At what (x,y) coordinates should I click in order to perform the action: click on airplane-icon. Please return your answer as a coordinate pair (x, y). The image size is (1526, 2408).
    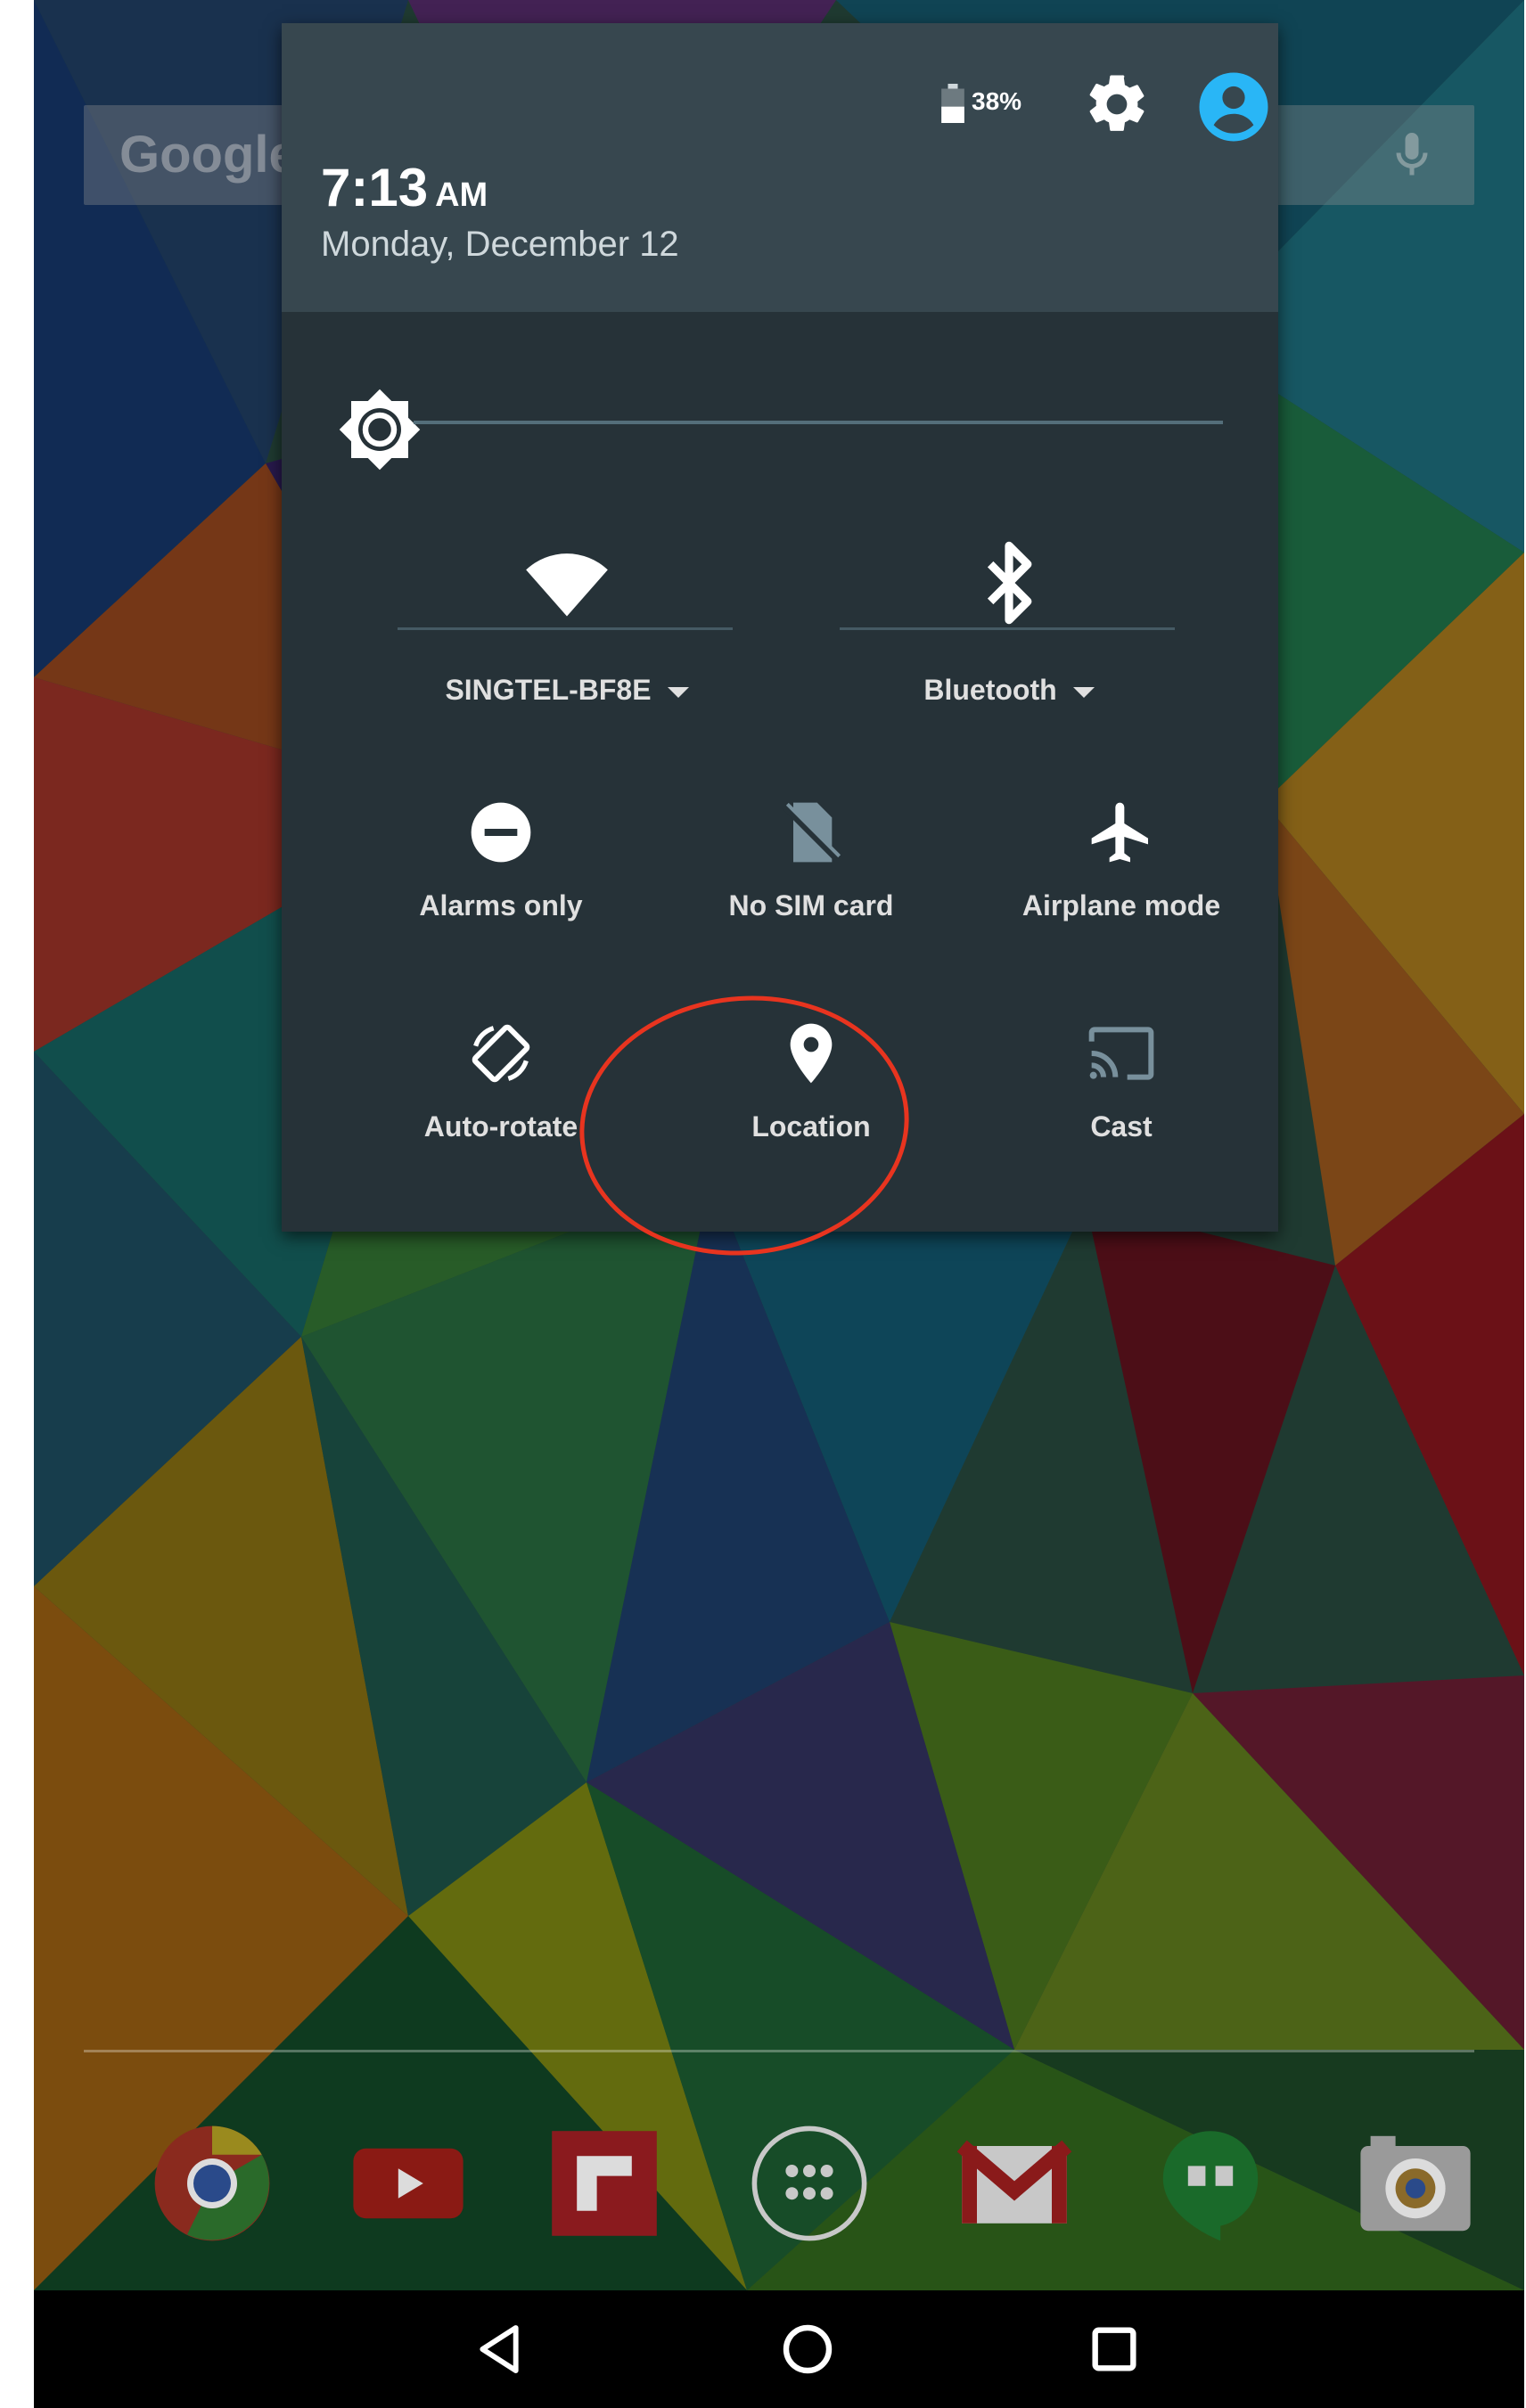
    Looking at the image, I should click on (1119, 832).